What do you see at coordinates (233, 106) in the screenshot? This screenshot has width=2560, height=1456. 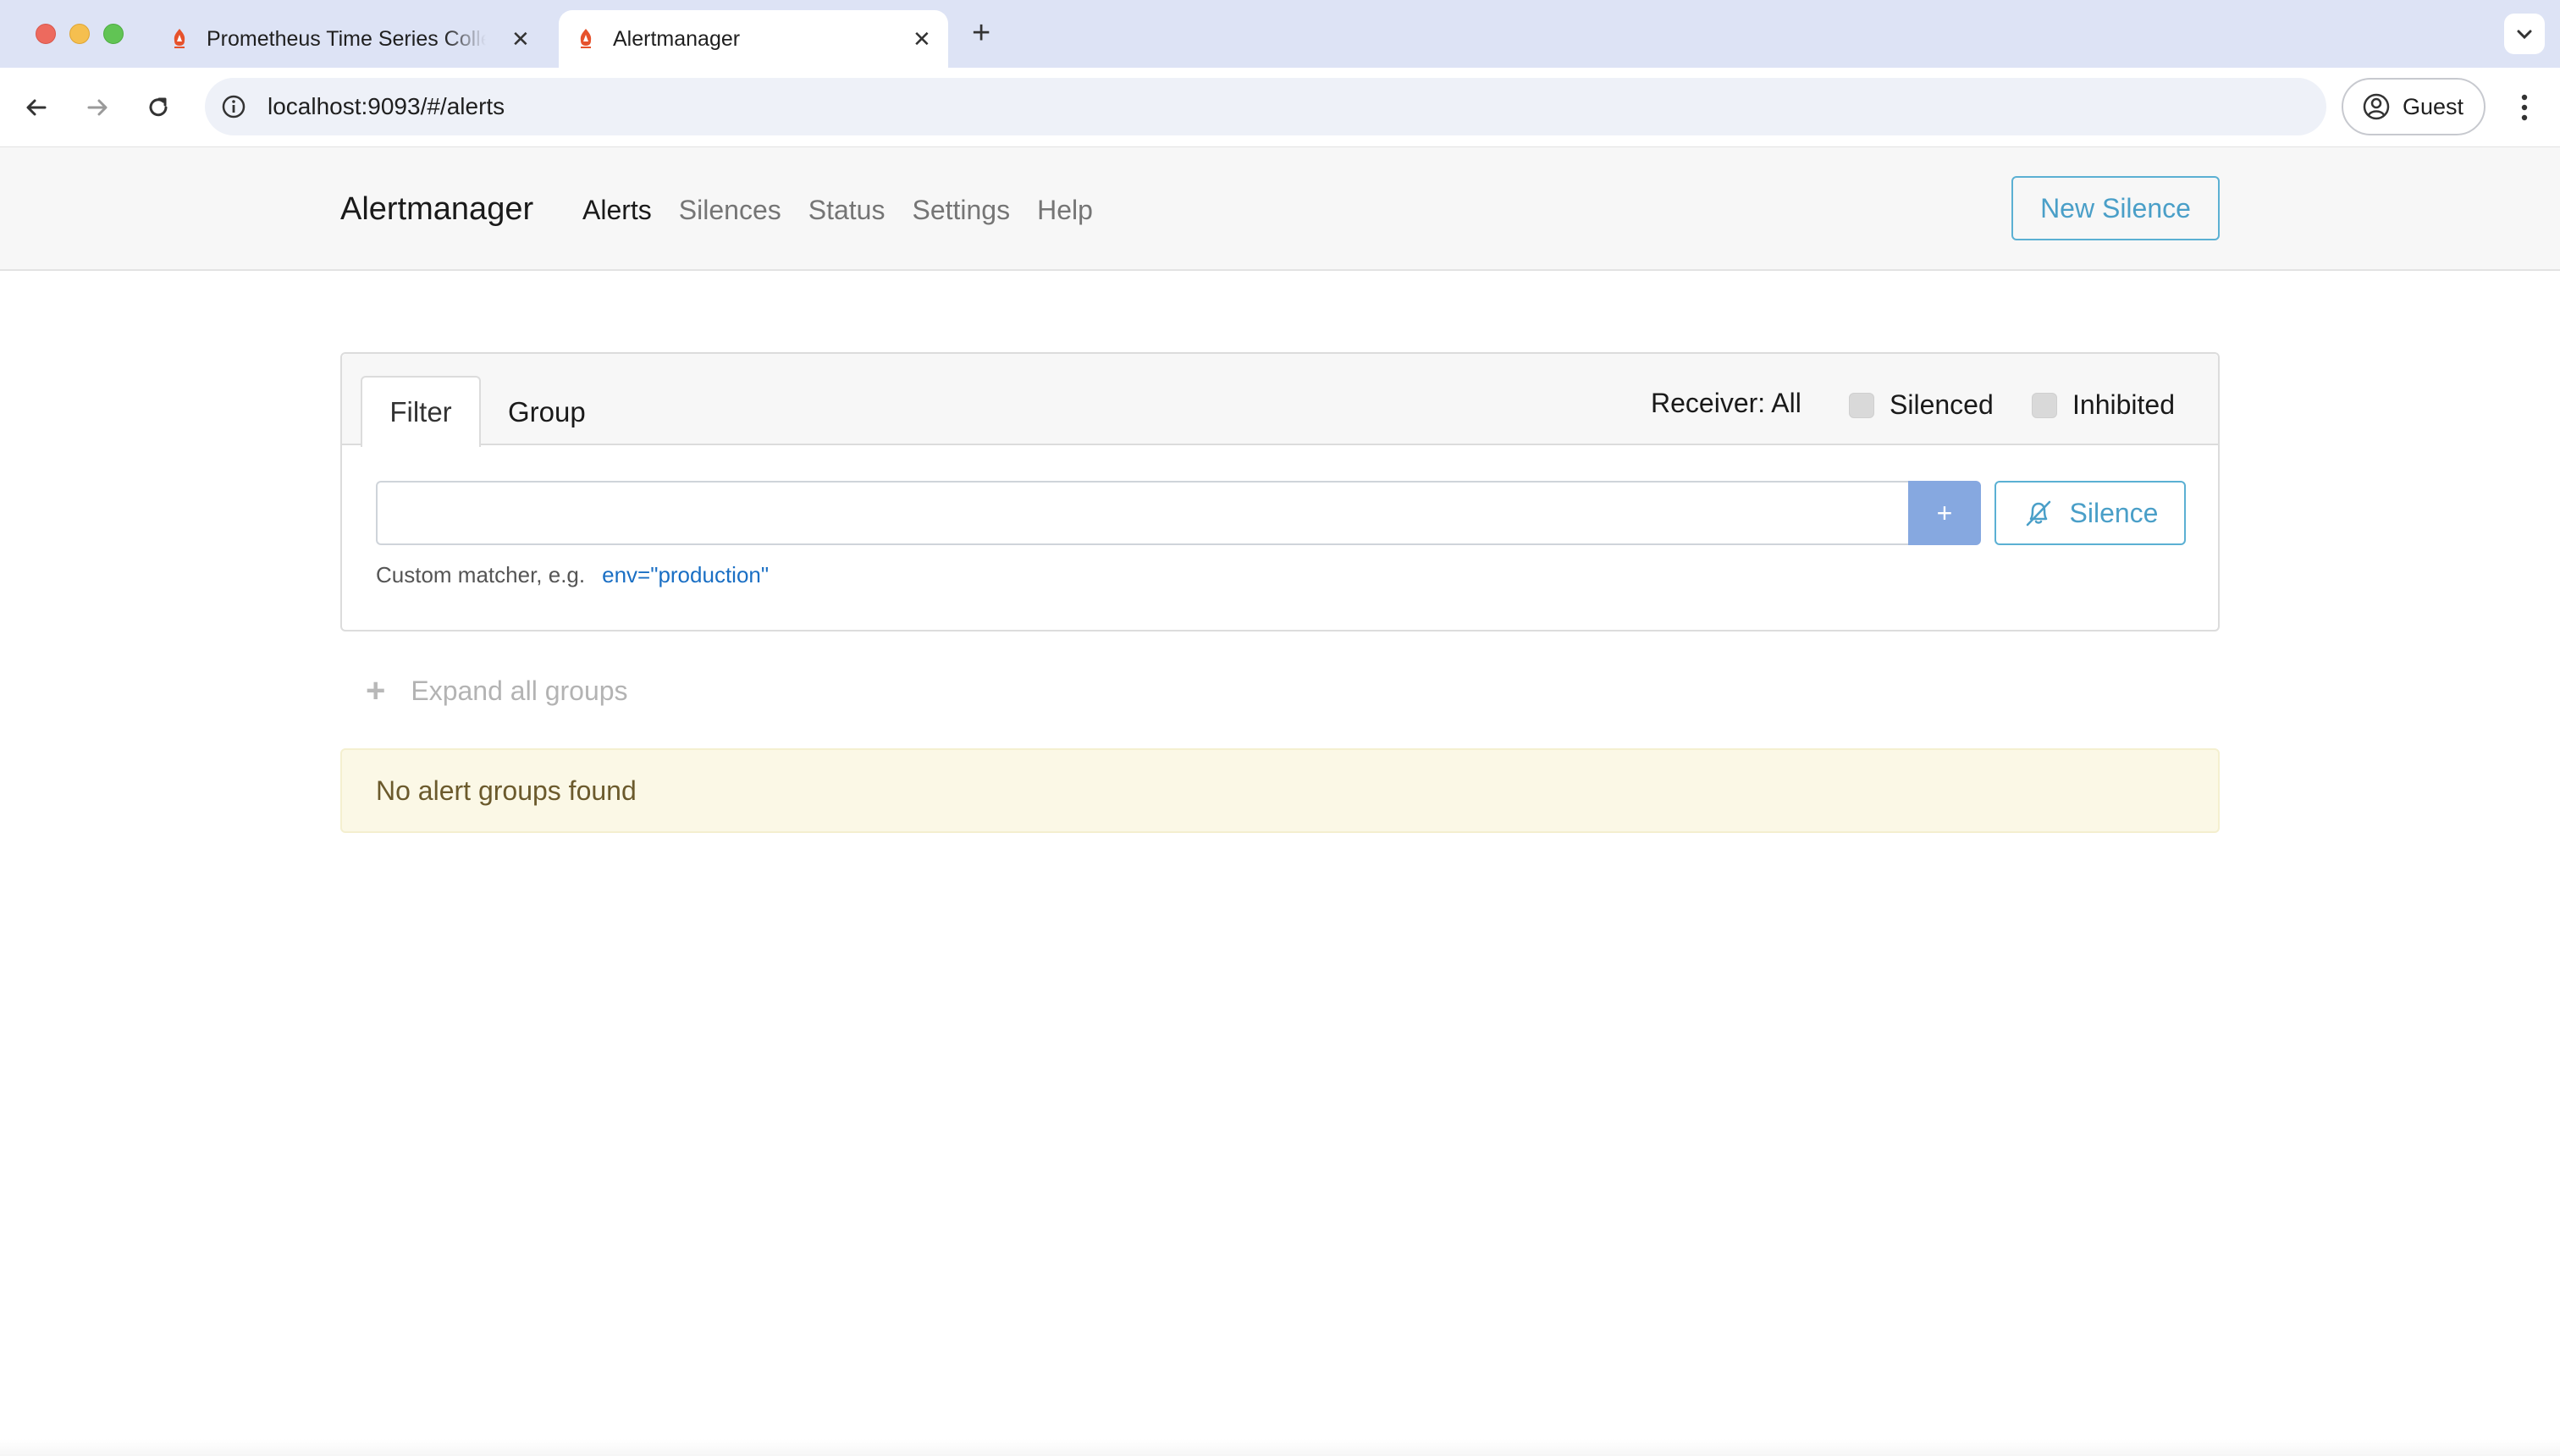 I see `site-info-icon` at bounding box center [233, 106].